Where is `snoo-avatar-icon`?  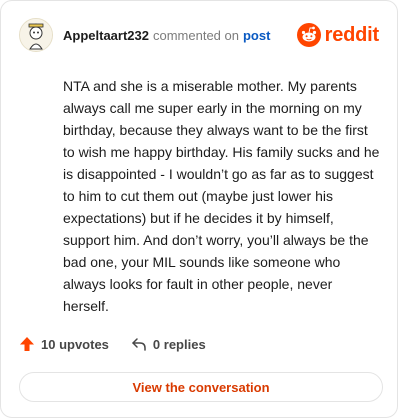
snoo-avatar-icon is located at coordinates (36, 35).